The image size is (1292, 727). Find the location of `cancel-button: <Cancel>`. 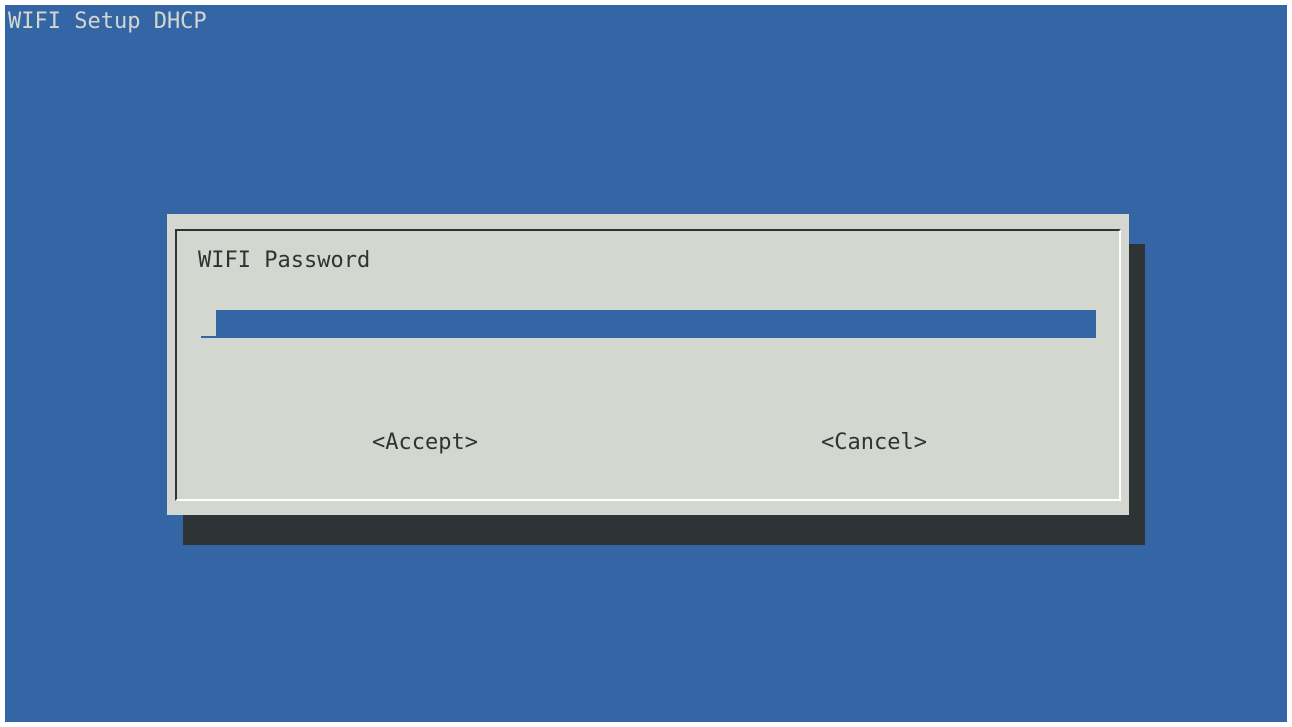

cancel-button: <Cancel> is located at coordinates (874, 442).